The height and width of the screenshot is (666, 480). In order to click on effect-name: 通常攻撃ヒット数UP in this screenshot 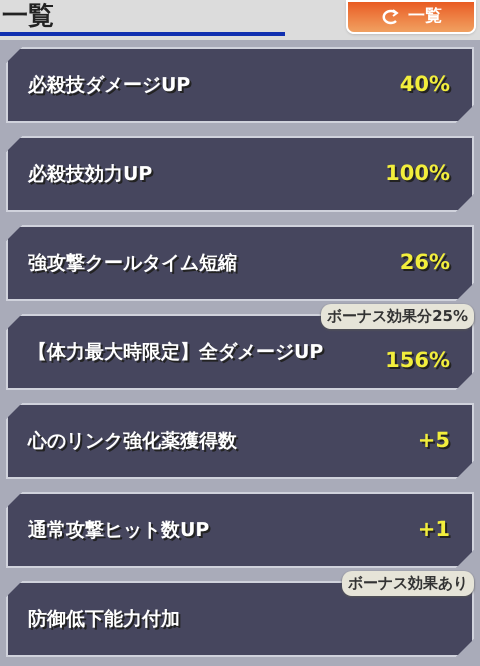, I will do `click(119, 530)`.